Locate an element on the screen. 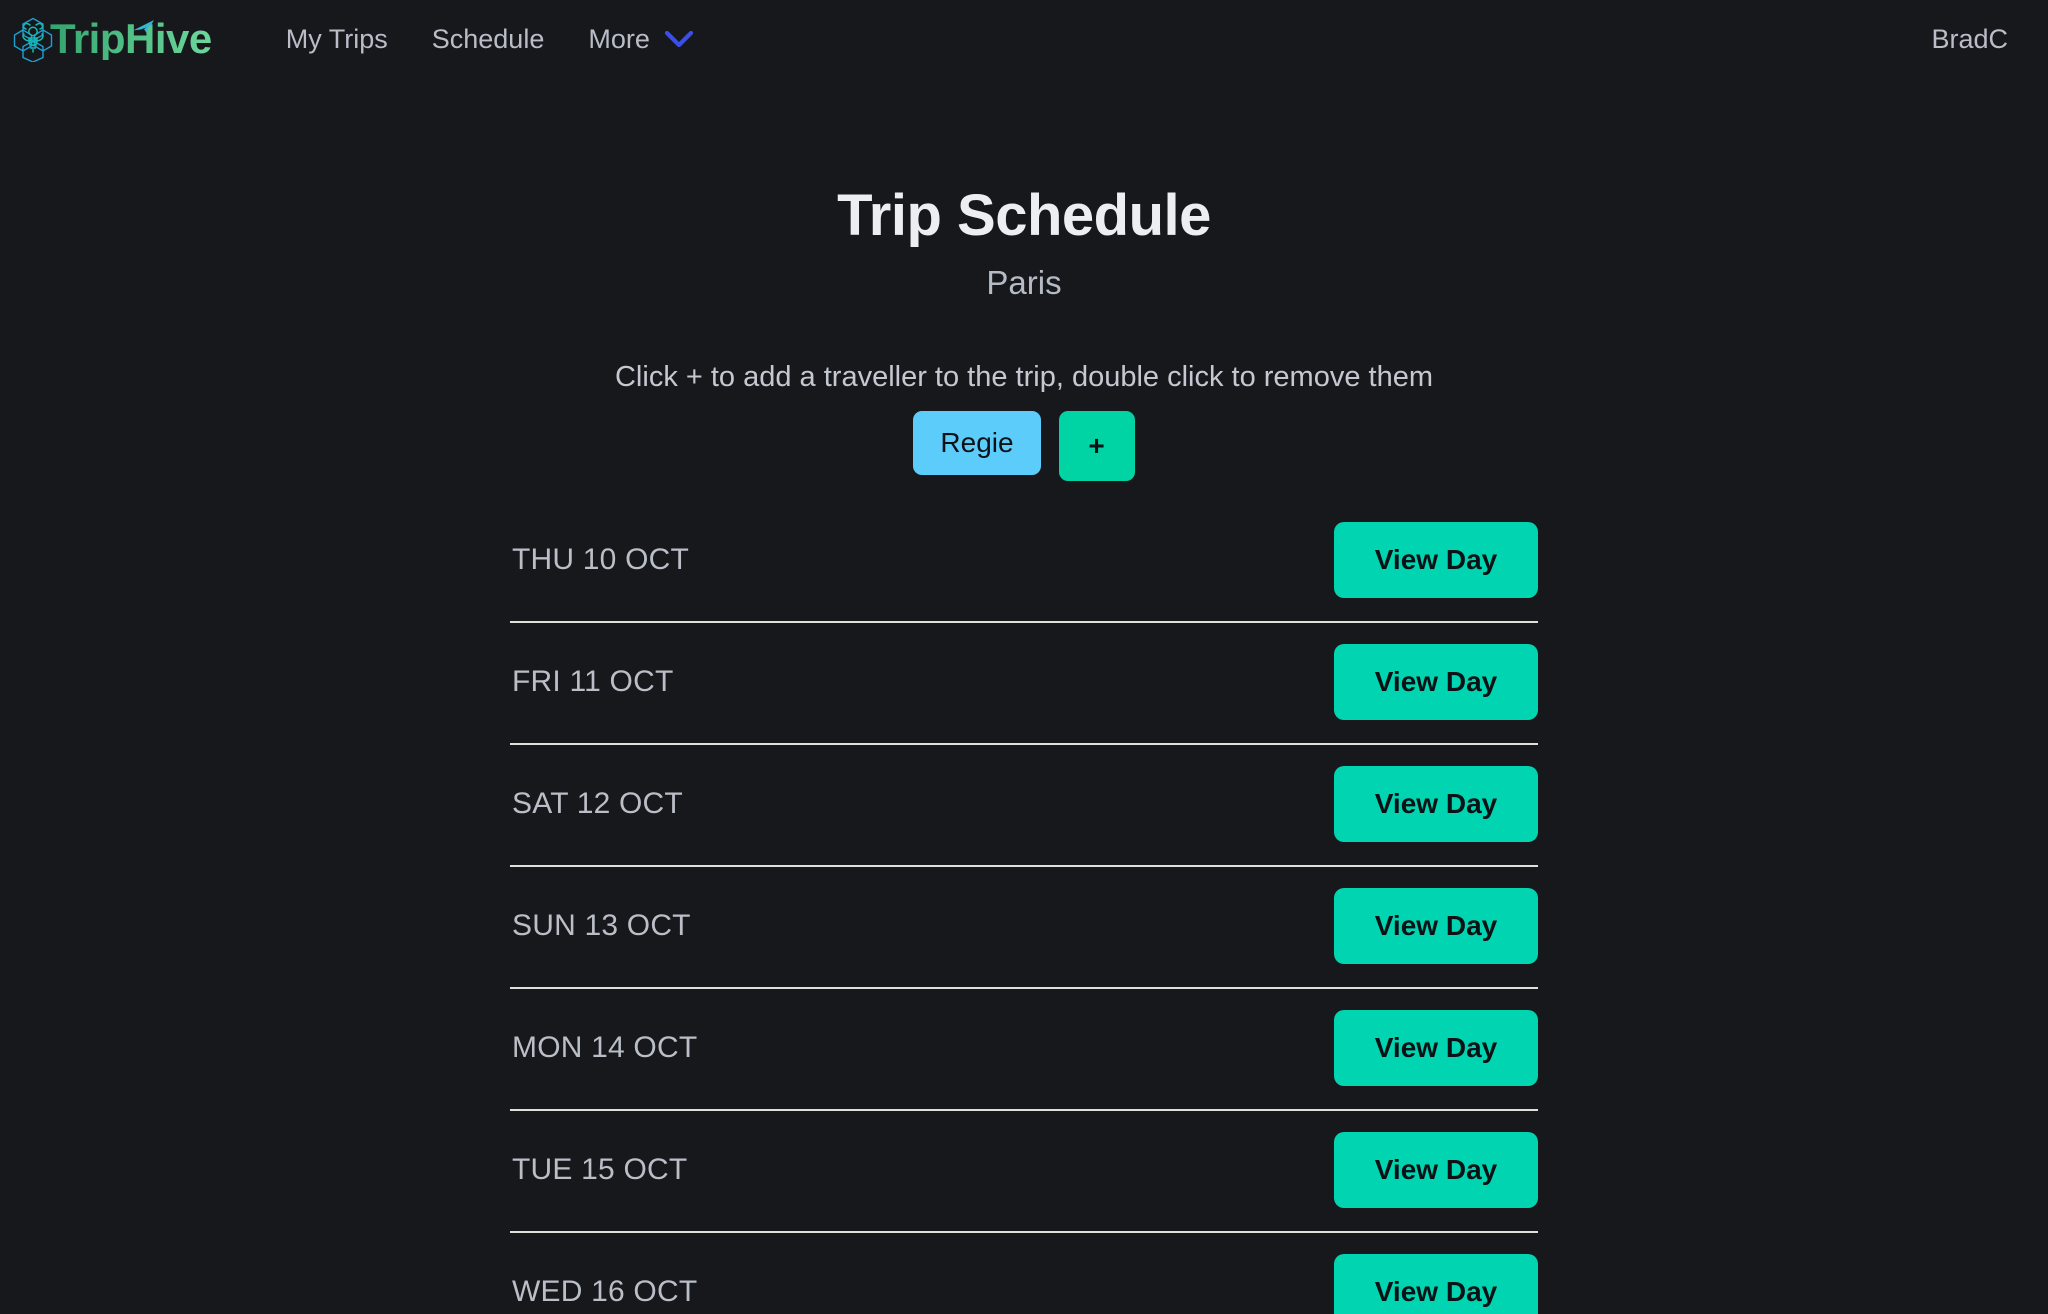  day-label: SAT 12 OCT is located at coordinates (597, 804).